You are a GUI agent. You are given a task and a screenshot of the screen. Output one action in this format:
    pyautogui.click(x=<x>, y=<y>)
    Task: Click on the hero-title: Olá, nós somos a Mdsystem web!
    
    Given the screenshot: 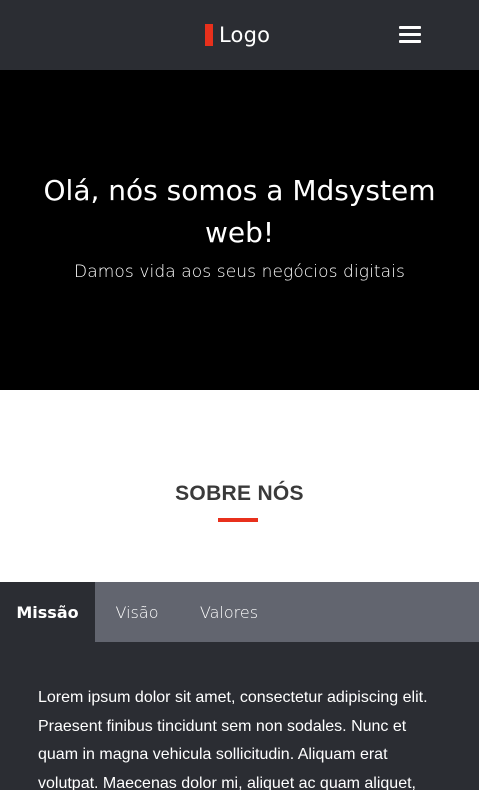 What is the action you would take?
    pyautogui.click(x=239, y=211)
    